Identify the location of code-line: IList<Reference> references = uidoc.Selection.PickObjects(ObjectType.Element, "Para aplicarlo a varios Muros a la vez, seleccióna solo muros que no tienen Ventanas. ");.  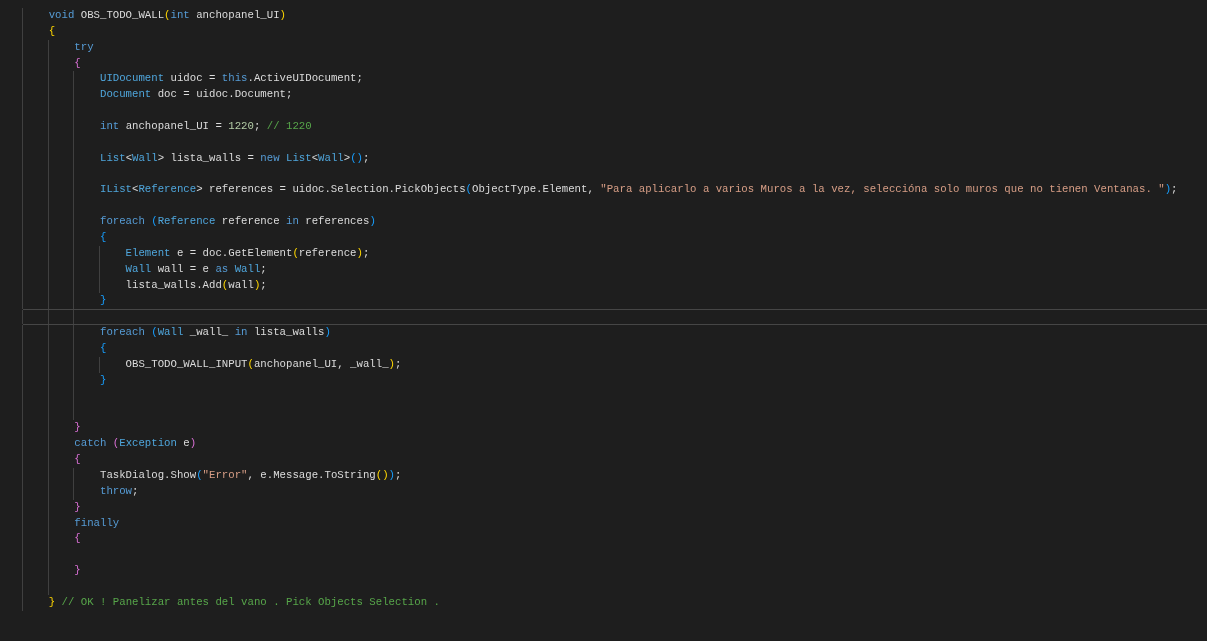
(638, 189).